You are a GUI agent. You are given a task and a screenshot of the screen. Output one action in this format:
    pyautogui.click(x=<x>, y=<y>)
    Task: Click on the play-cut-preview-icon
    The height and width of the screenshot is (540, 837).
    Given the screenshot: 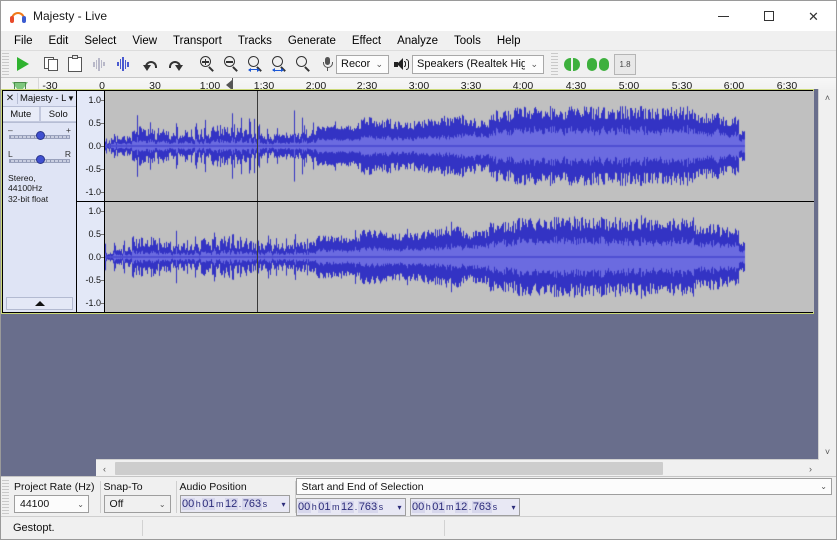 What is the action you would take?
    pyautogui.click(x=572, y=64)
    